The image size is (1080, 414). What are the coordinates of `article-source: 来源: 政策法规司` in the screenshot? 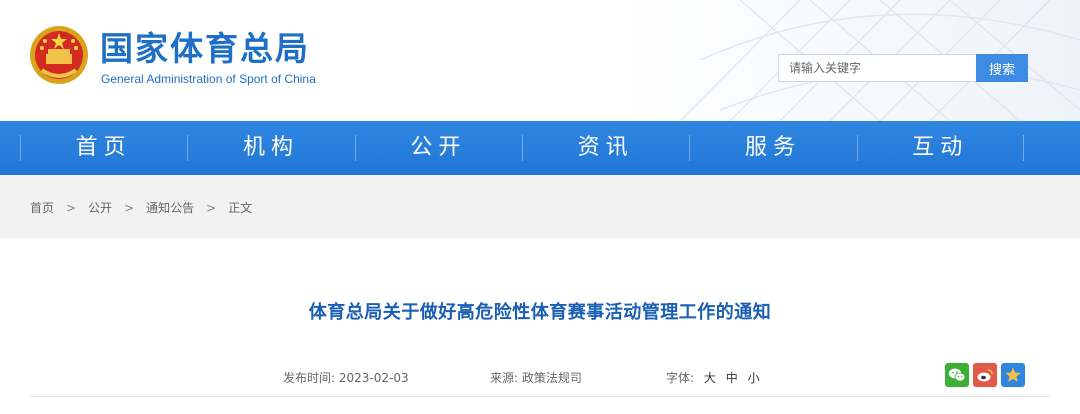 It's located at (536, 377).